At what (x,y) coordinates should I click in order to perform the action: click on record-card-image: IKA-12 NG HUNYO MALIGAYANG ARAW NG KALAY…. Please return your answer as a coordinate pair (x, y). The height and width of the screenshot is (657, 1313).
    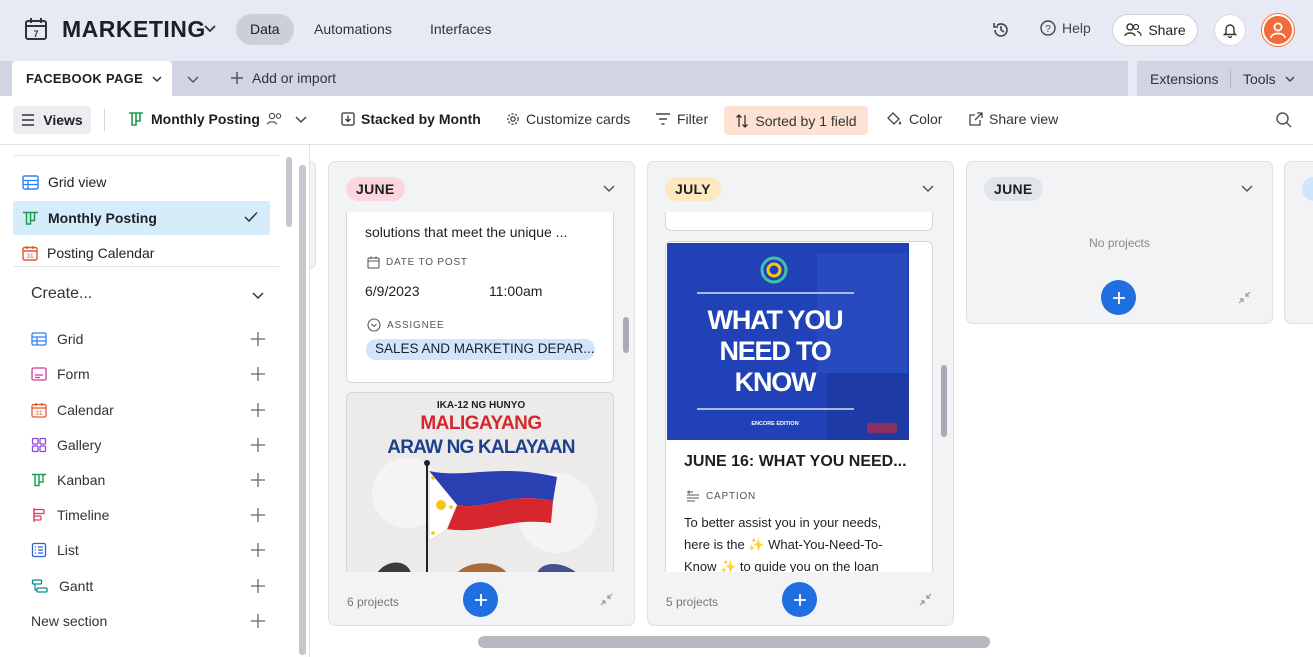
    Looking at the image, I should click on (480, 482).